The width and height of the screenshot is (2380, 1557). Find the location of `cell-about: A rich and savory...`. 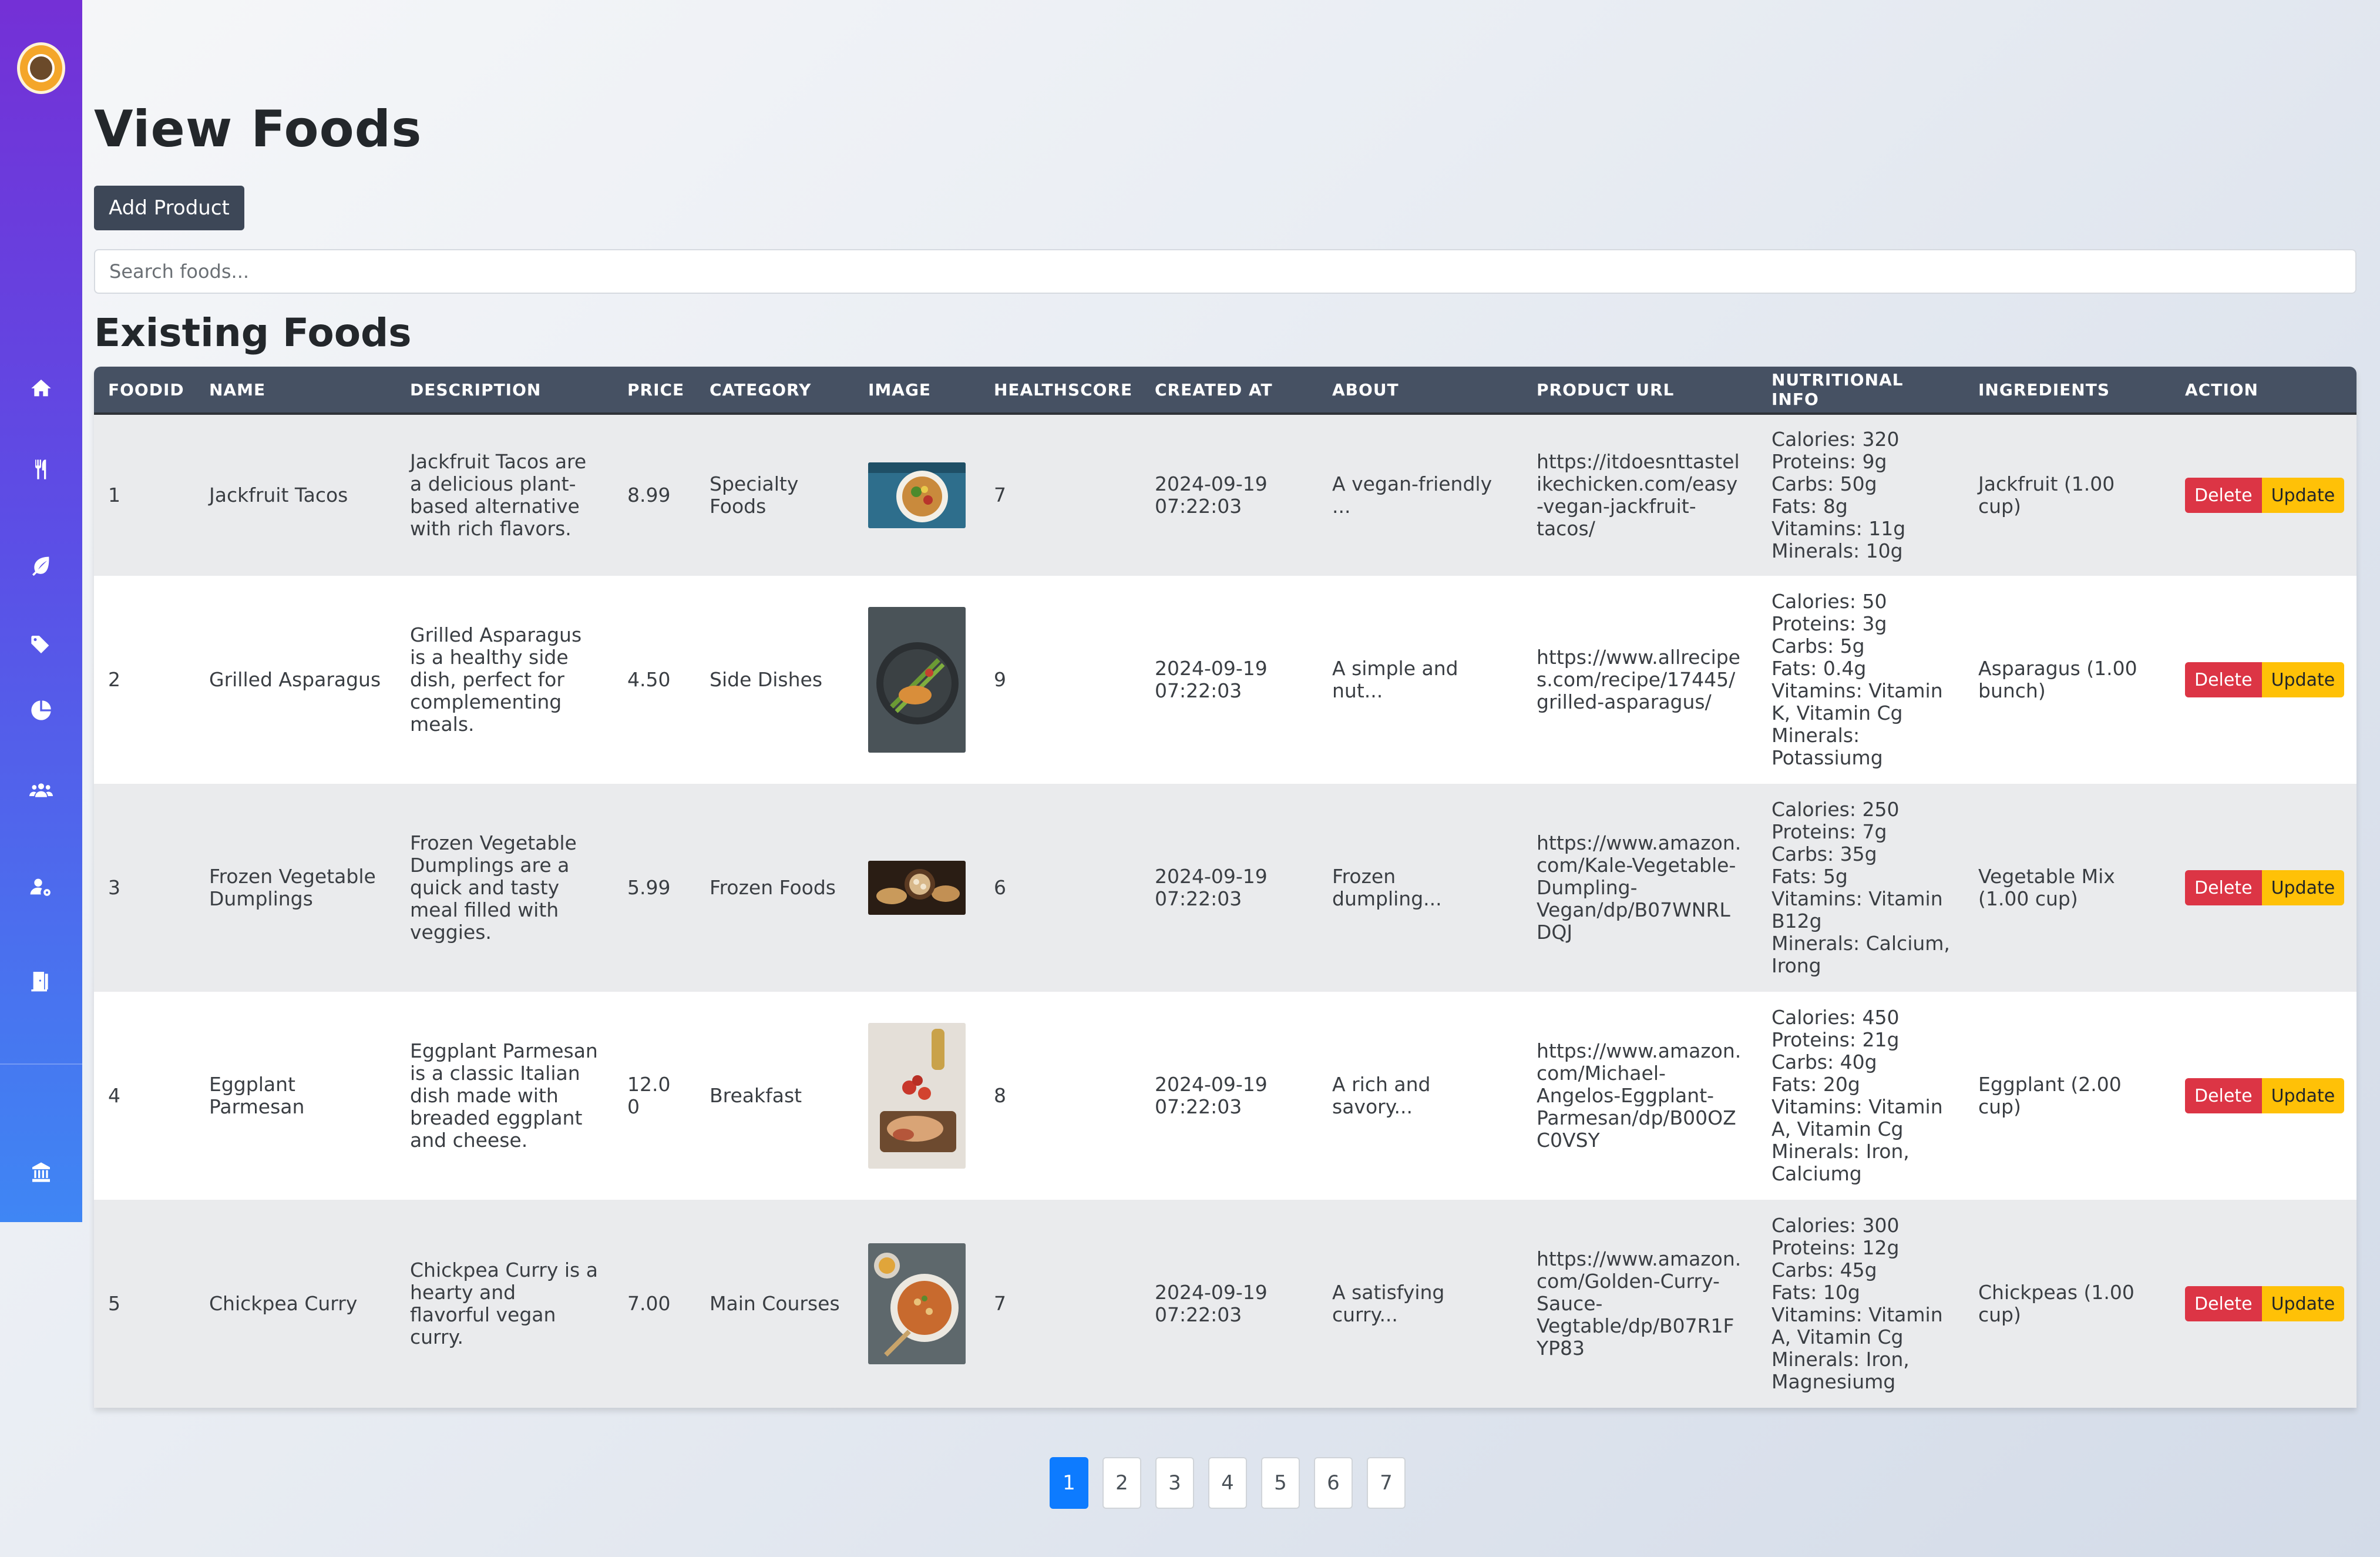

cell-about: A rich and savory... is located at coordinates (1381, 1095).